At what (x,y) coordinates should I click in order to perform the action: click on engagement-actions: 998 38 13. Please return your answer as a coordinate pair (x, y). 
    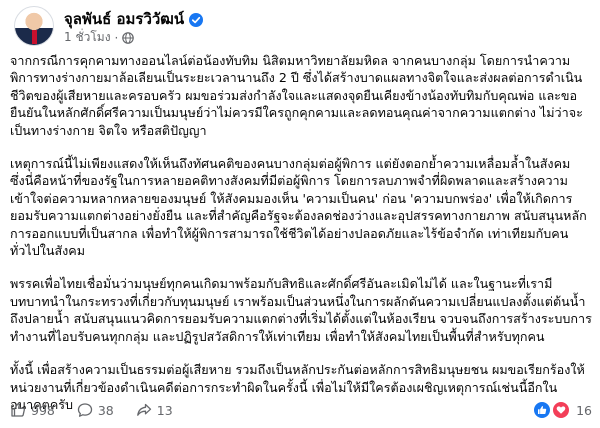
    Looking at the image, I should click on (99, 410).